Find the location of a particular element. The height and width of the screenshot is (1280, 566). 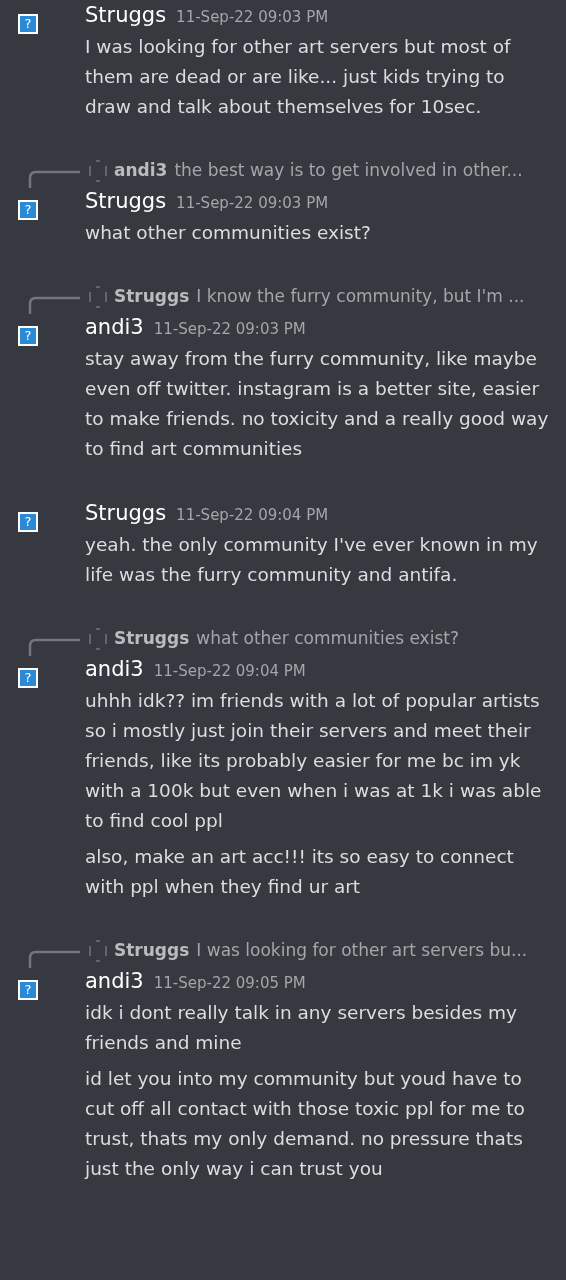

reply-author: andi3 is located at coordinates (141, 171).